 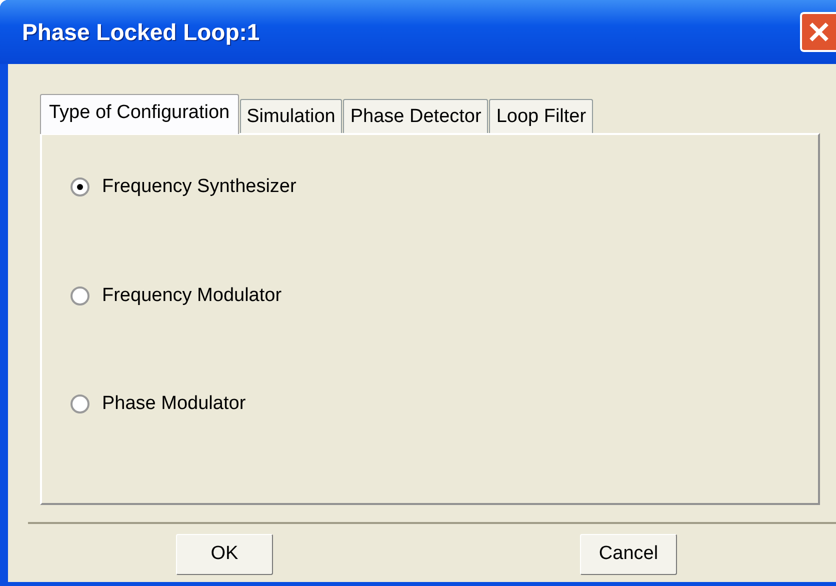 I want to click on tab: Loop Filter, so click(x=541, y=116).